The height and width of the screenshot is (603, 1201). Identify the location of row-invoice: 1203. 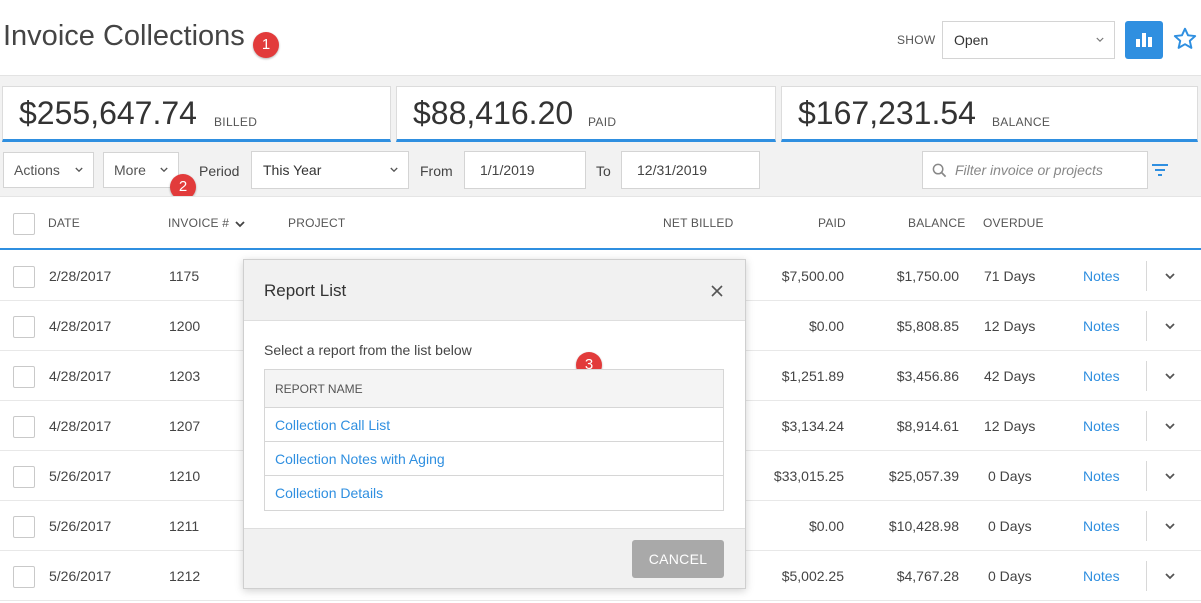
(185, 376).